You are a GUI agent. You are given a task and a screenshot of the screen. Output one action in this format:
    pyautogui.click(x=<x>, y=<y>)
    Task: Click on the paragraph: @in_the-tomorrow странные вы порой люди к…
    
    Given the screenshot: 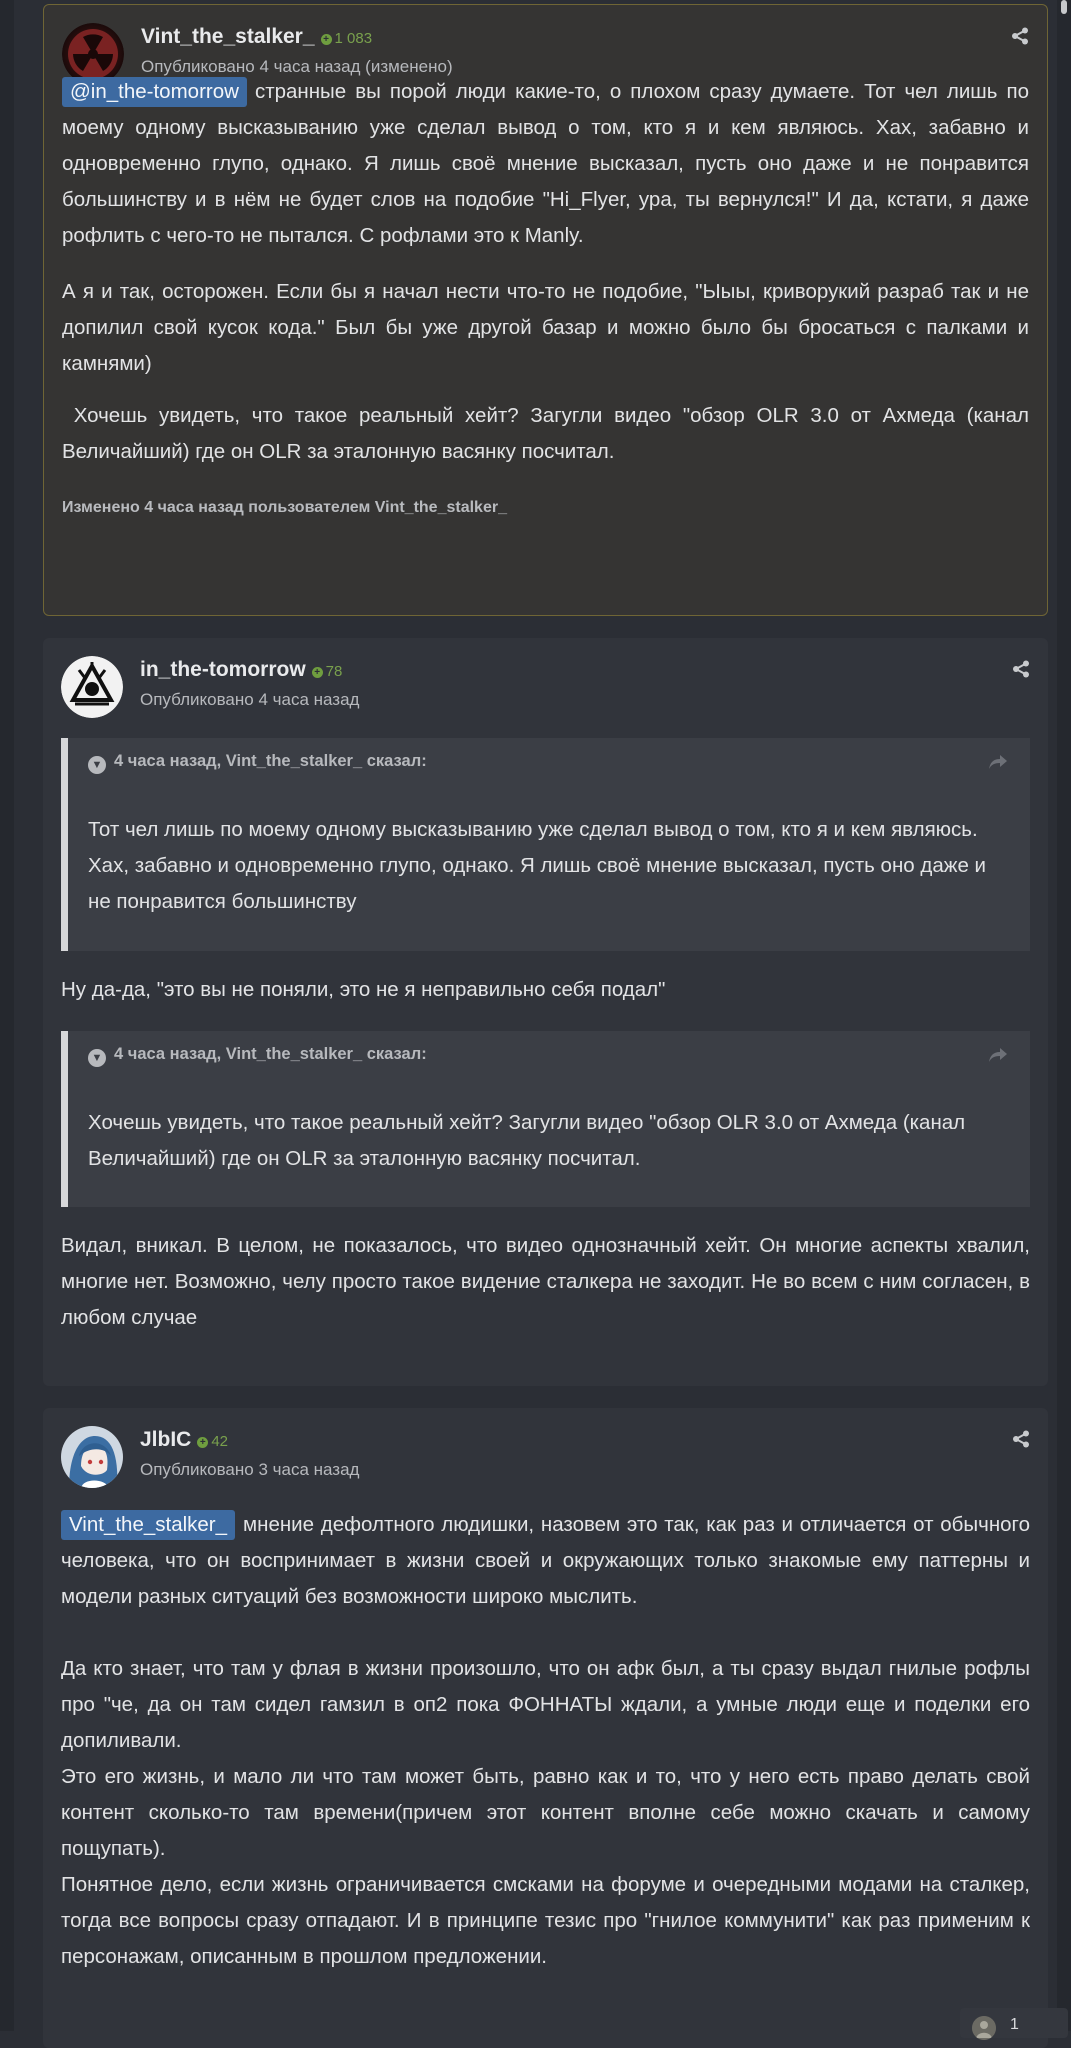 What is the action you would take?
    pyautogui.click(x=545, y=164)
    